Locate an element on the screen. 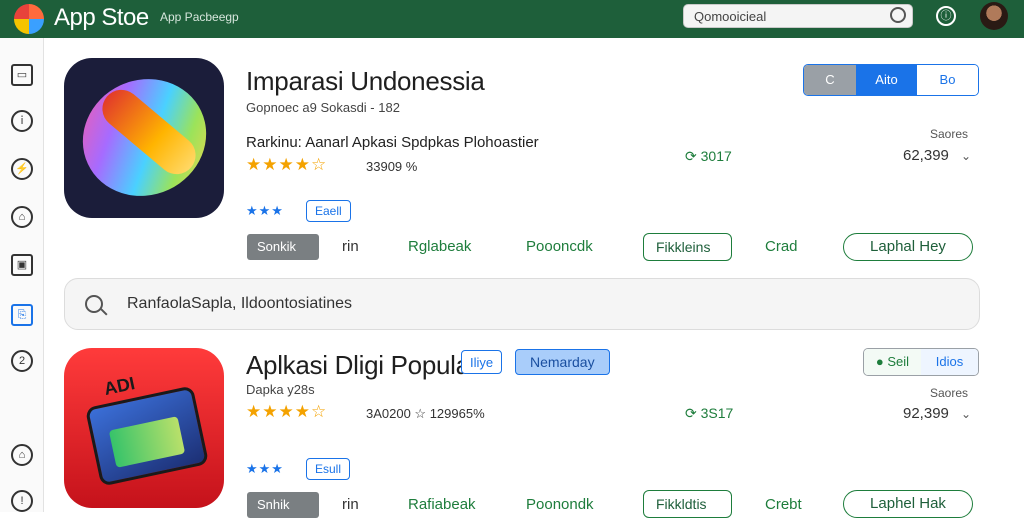  chat-icon: ⎘ is located at coordinates (22, 315).